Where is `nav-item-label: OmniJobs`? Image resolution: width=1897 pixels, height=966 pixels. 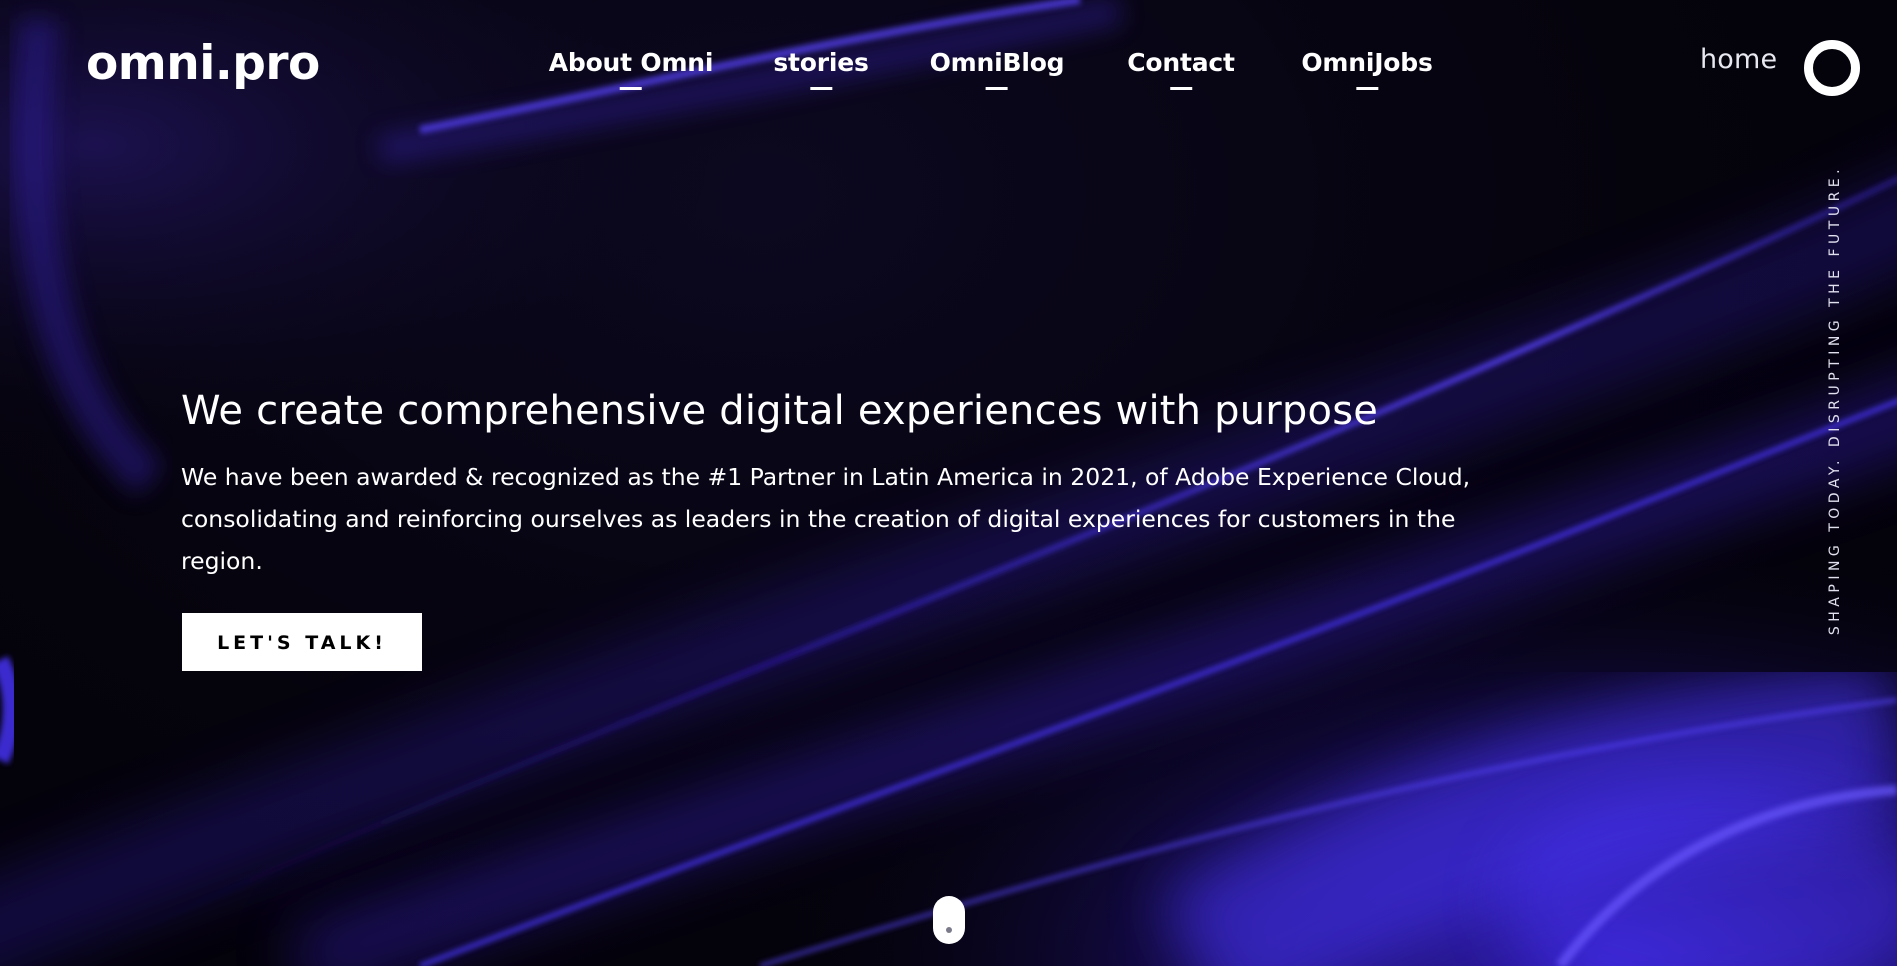
nav-item-label: OmniJobs is located at coordinates (1367, 62).